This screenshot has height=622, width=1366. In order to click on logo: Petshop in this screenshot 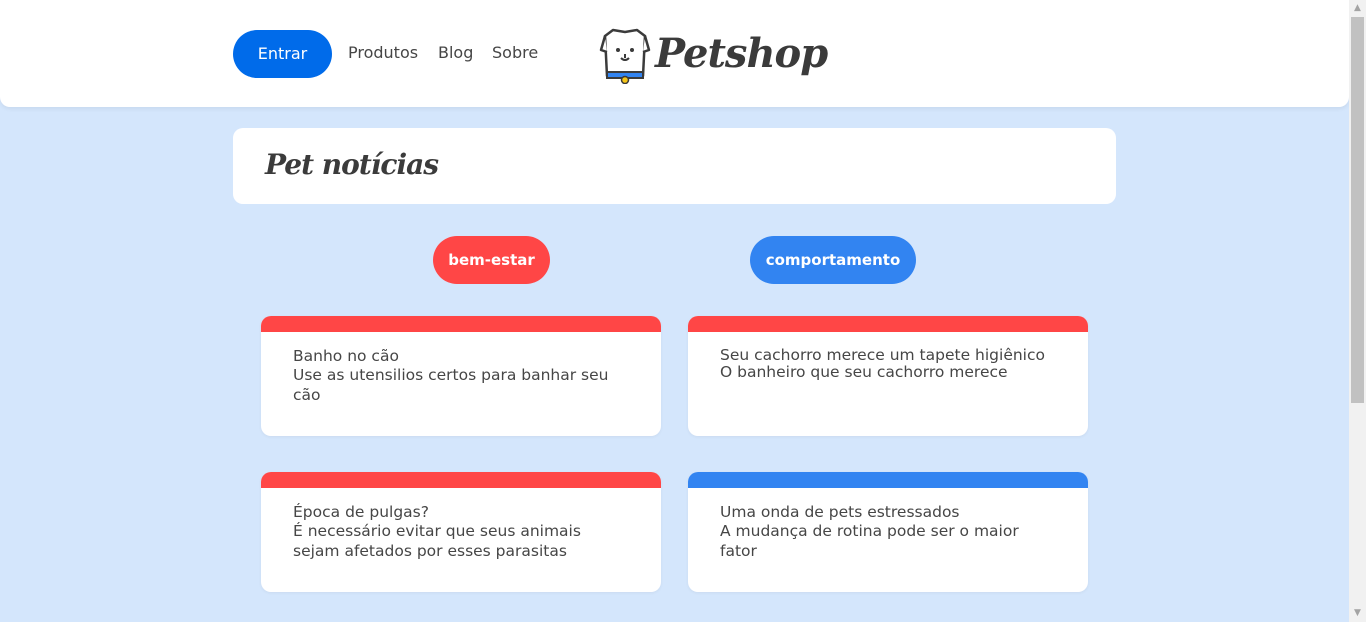, I will do `click(713, 59)`.